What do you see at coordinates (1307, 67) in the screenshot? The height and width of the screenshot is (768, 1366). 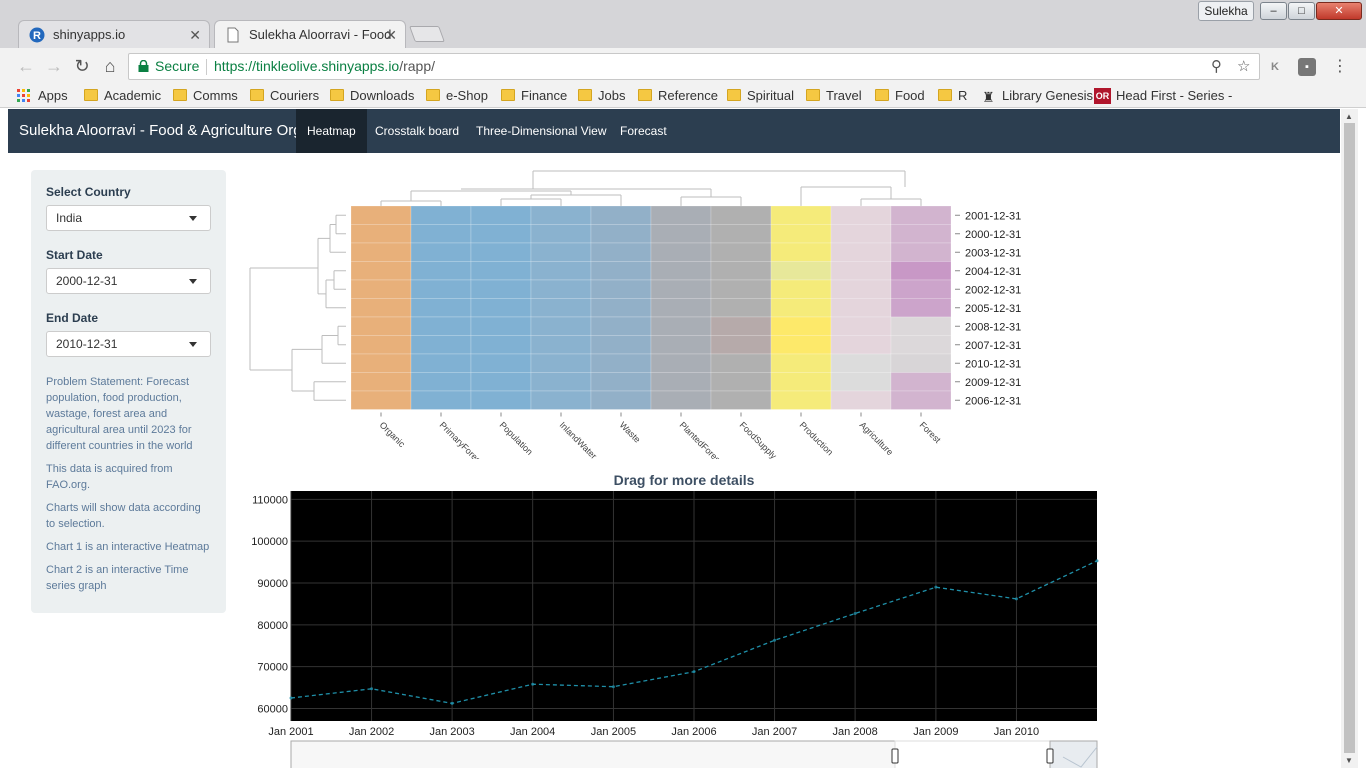 I see `extension-pocket-icon: ▪` at bounding box center [1307, 67].